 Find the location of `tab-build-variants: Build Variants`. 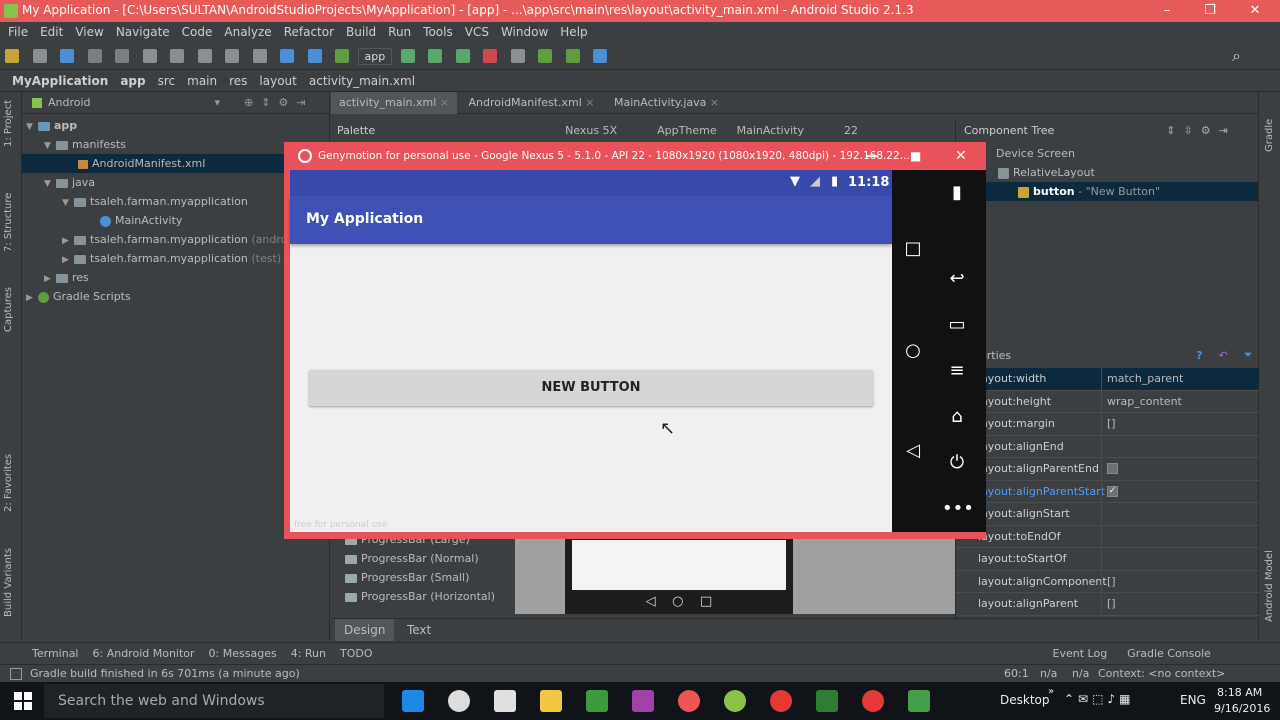

tab-build-variants: Build Variants is located at coordinates (8, 582).